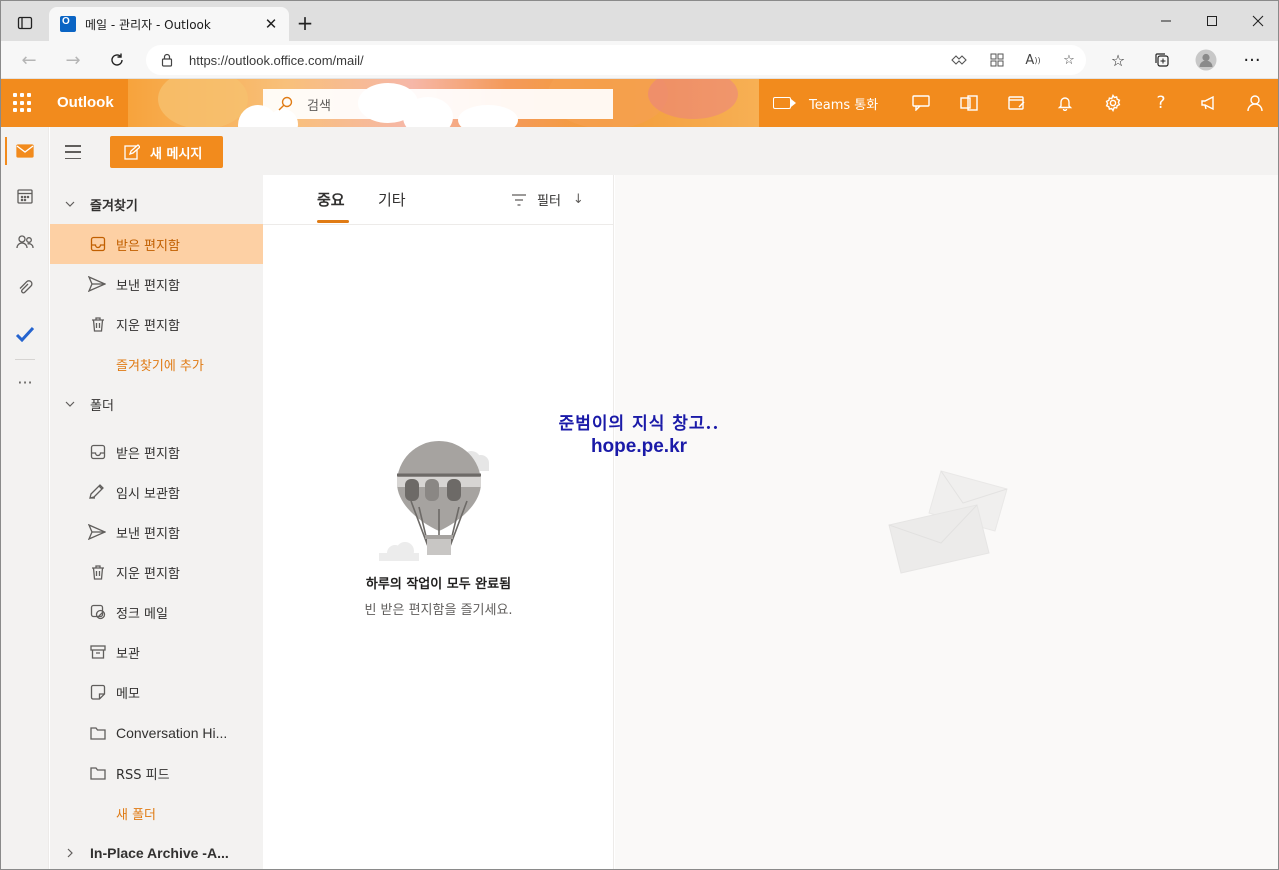 Image resolution: width=1279 pixels, height=870 pixels. I want to click on lock-icon, so click(167, 60).